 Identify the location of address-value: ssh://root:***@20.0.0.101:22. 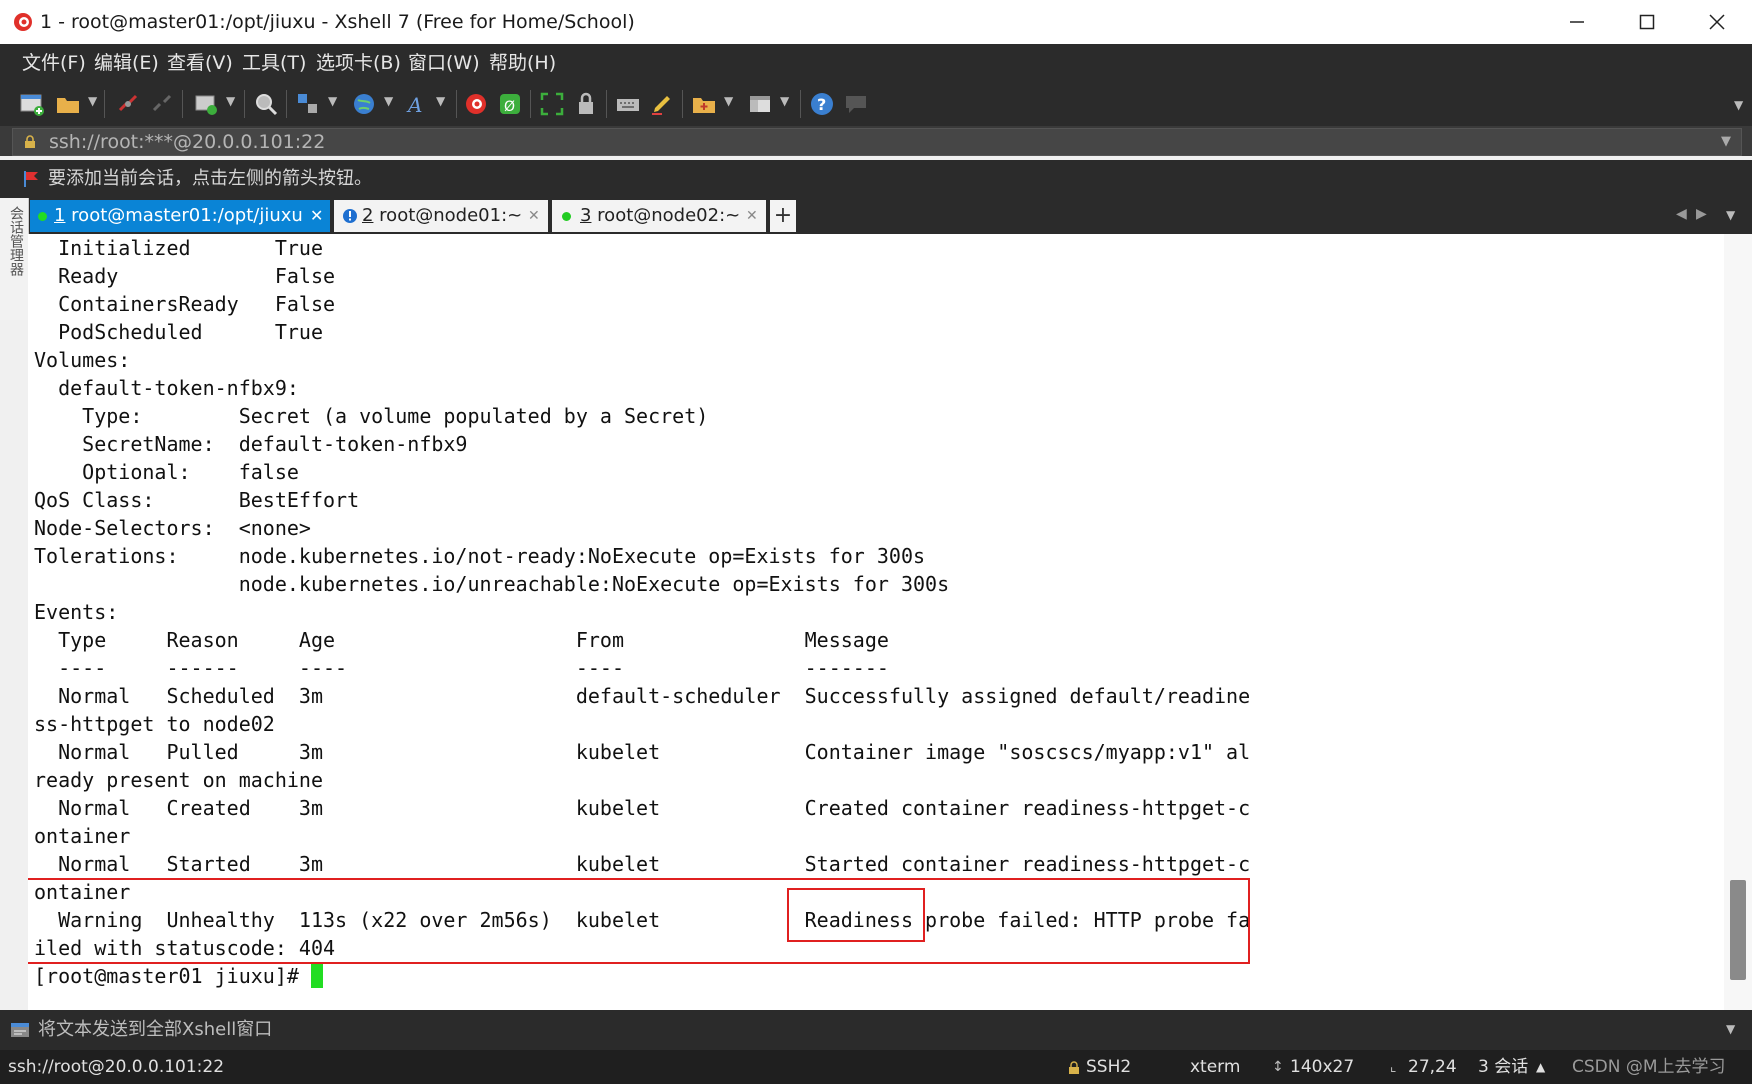
(187, 142).